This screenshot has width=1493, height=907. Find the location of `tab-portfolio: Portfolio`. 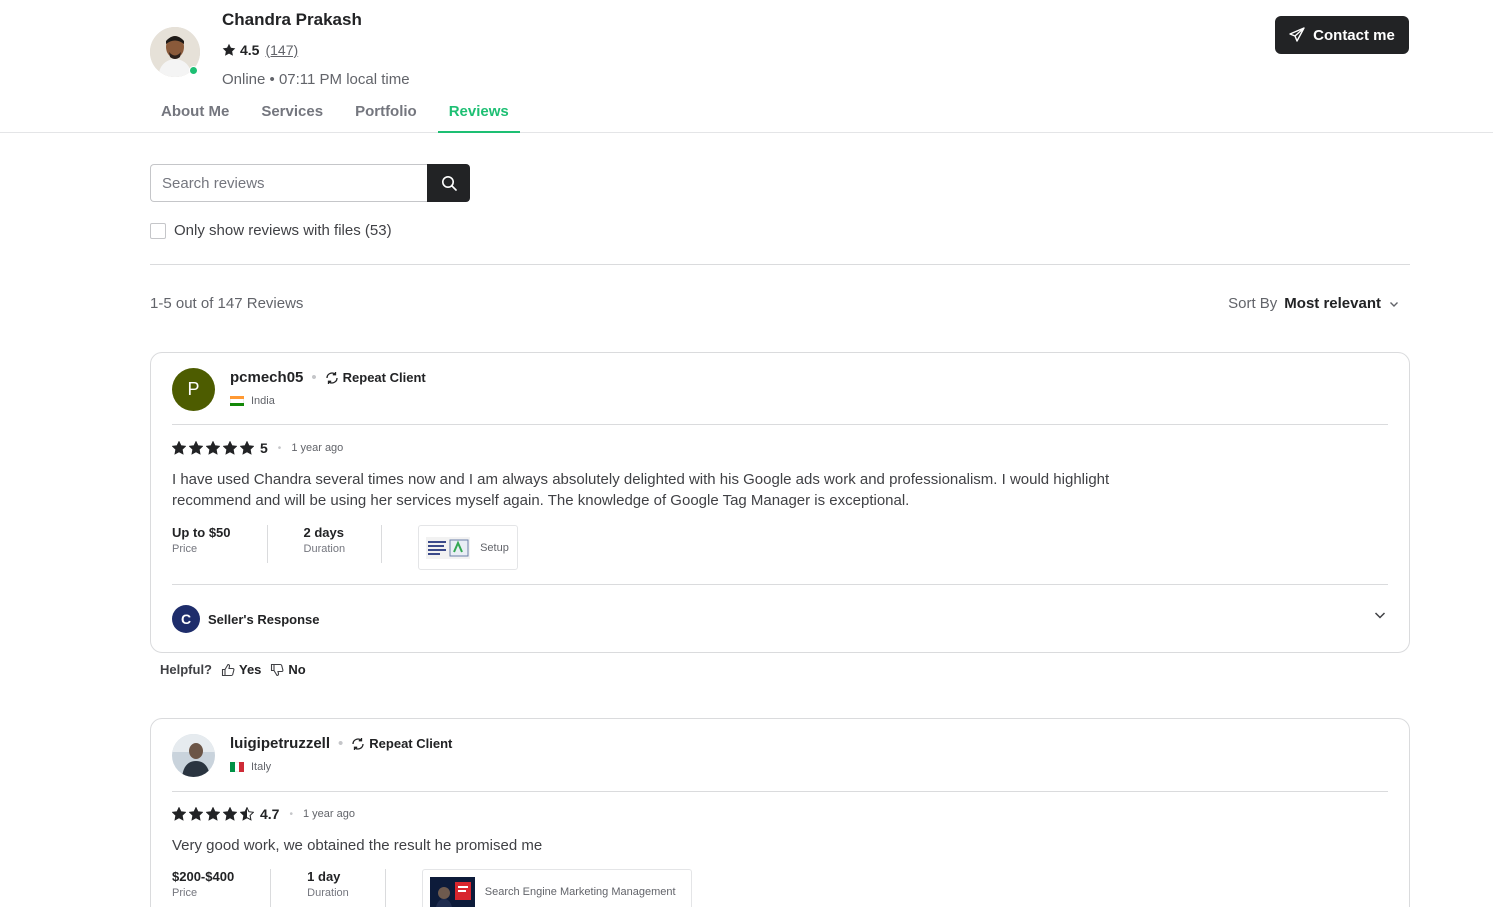

tab-portfolio: Portfolio is located at coordinates (386, 112).